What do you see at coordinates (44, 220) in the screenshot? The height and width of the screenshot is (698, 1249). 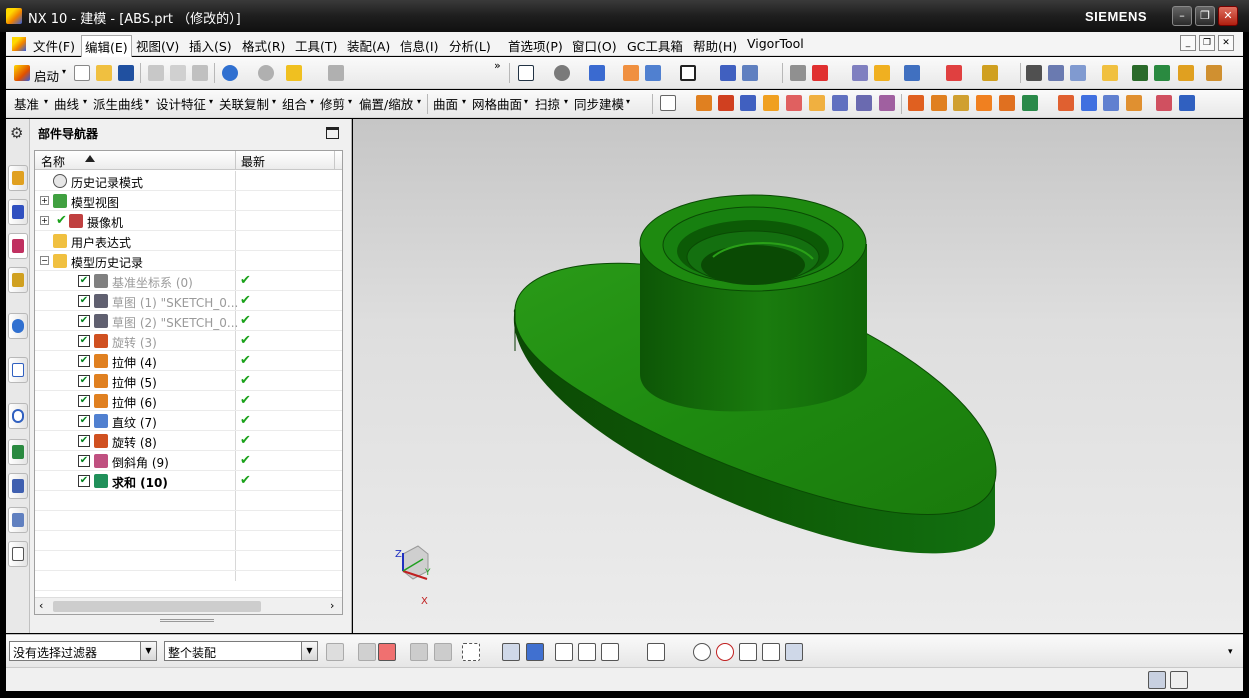 I see `expand-icon: +` at bounding box center [44, 220].